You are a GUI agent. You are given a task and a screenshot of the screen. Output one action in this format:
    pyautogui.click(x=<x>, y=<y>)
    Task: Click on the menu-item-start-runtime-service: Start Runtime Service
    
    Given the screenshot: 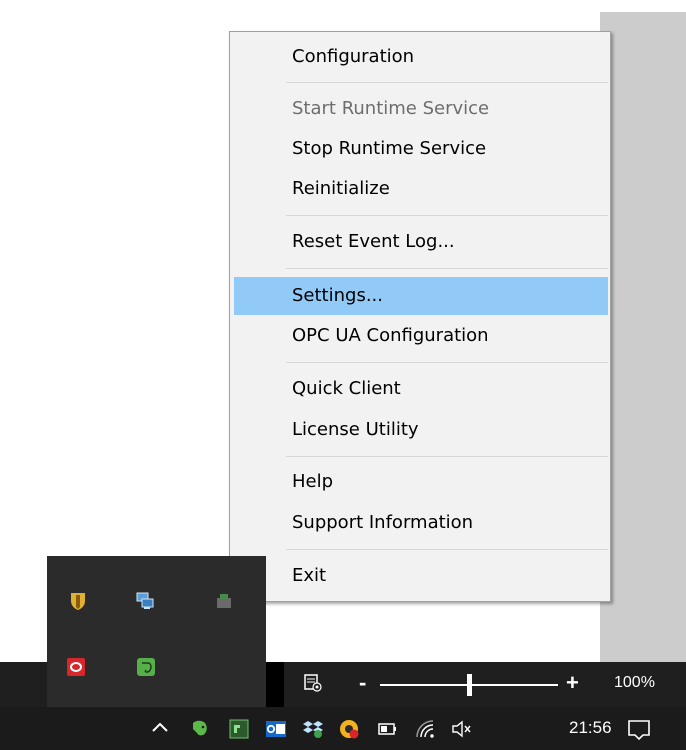 What is the action you would take?
    pyautogui.click(x=421, y=109)
    